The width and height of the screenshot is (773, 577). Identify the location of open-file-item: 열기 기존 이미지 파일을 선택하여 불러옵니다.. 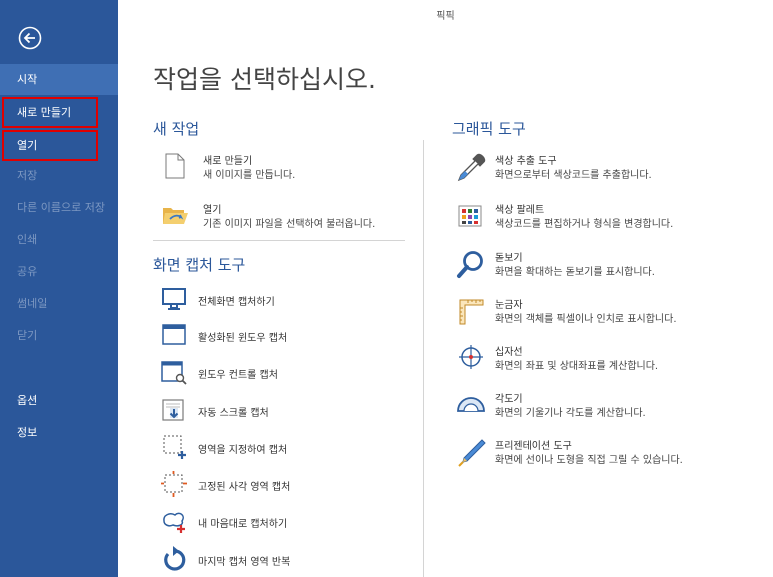
(285, 218).